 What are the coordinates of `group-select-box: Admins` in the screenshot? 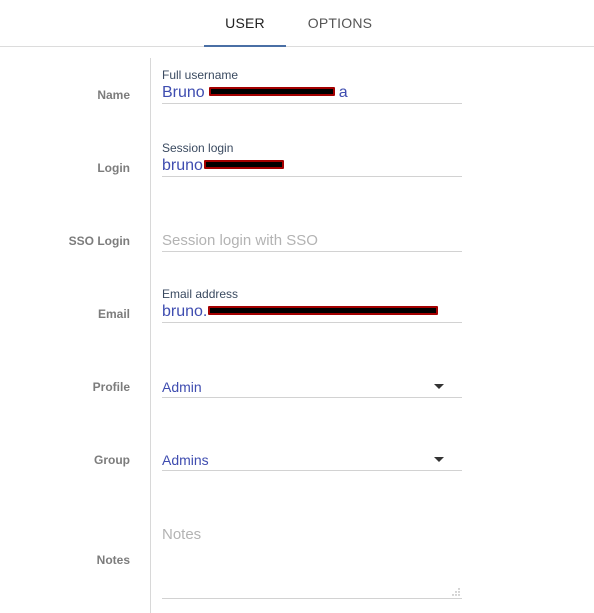 It's located at (312, 460).